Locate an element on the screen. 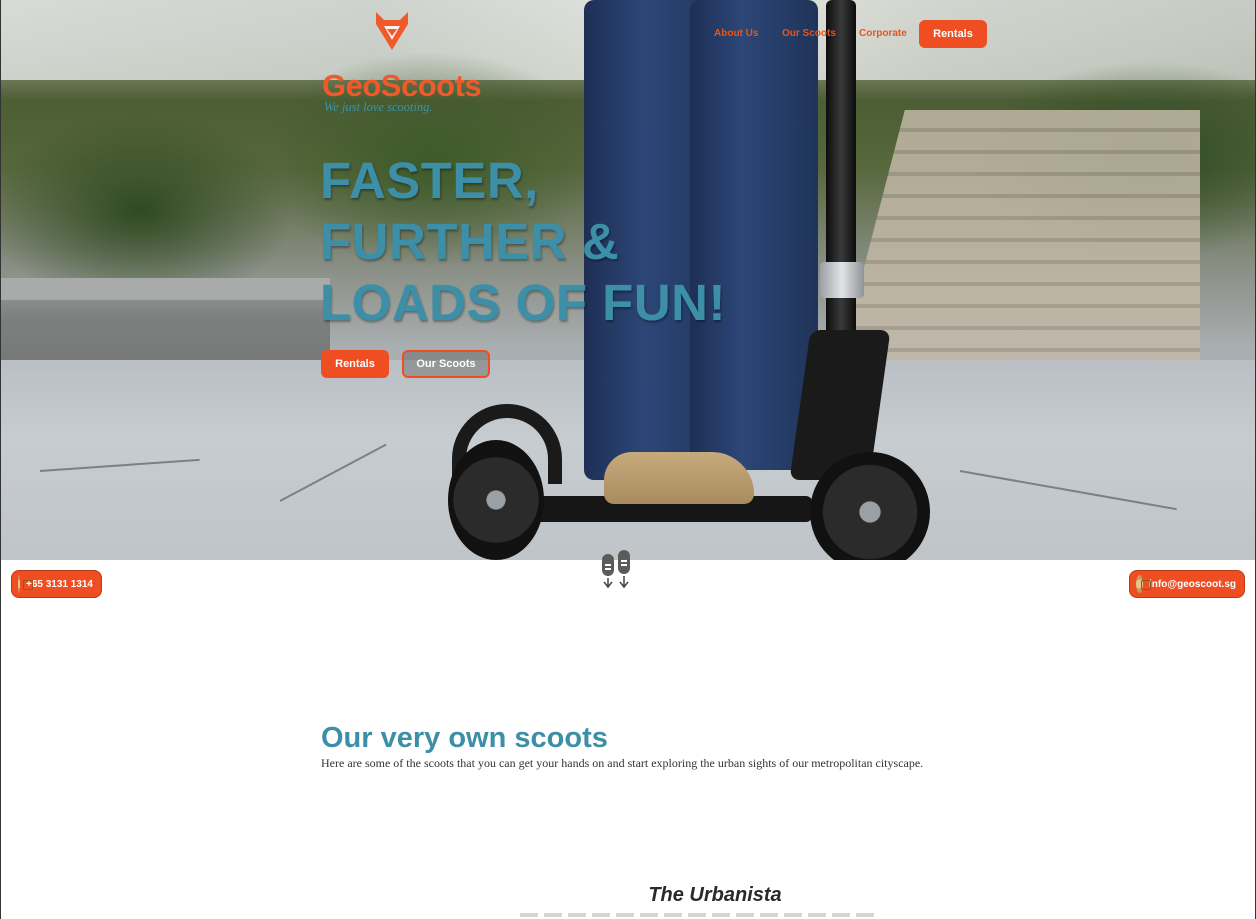  hero-headline: FASTER, FURTHER & LOADS OF FUN! is located at coordinates (523, 241).